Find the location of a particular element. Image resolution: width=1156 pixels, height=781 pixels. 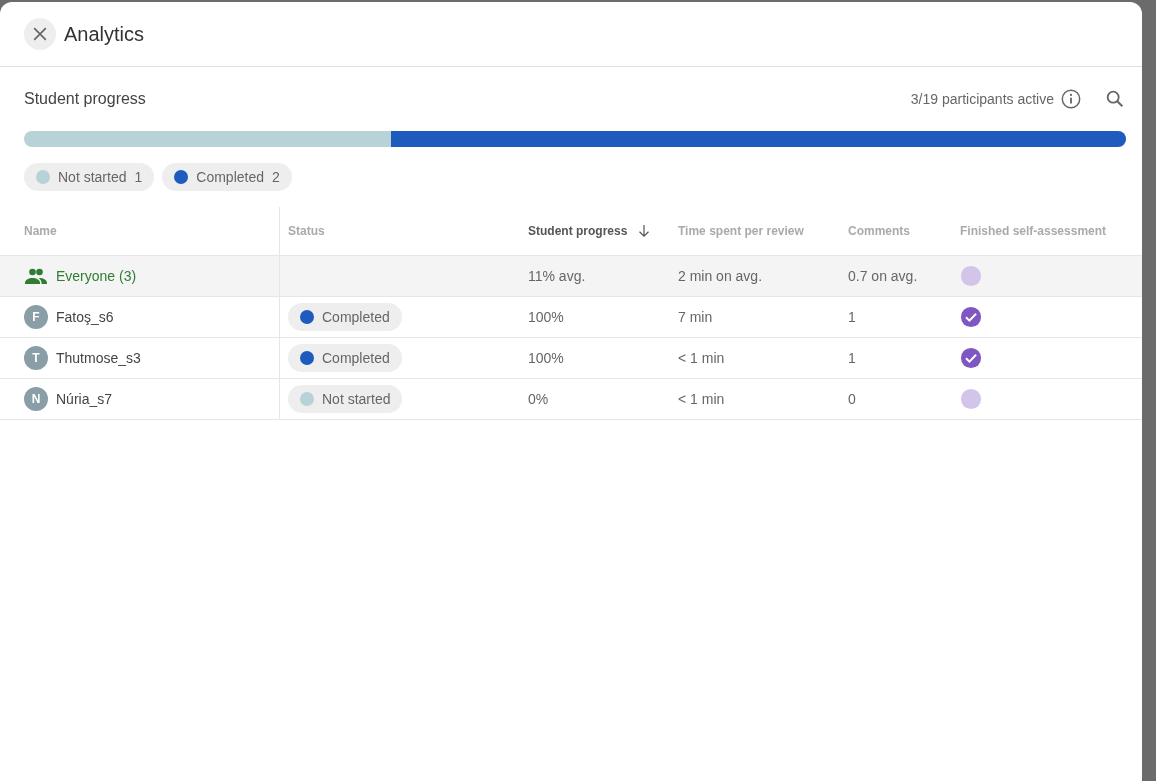

info-button is located at coordinates (1071, 99).